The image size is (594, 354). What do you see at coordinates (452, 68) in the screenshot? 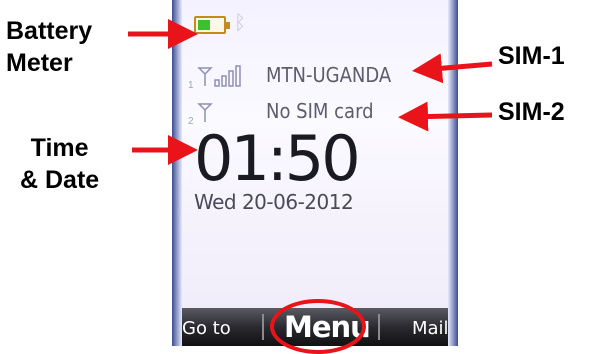
I see `sim1-arrow` at bounding box center [452, 68].